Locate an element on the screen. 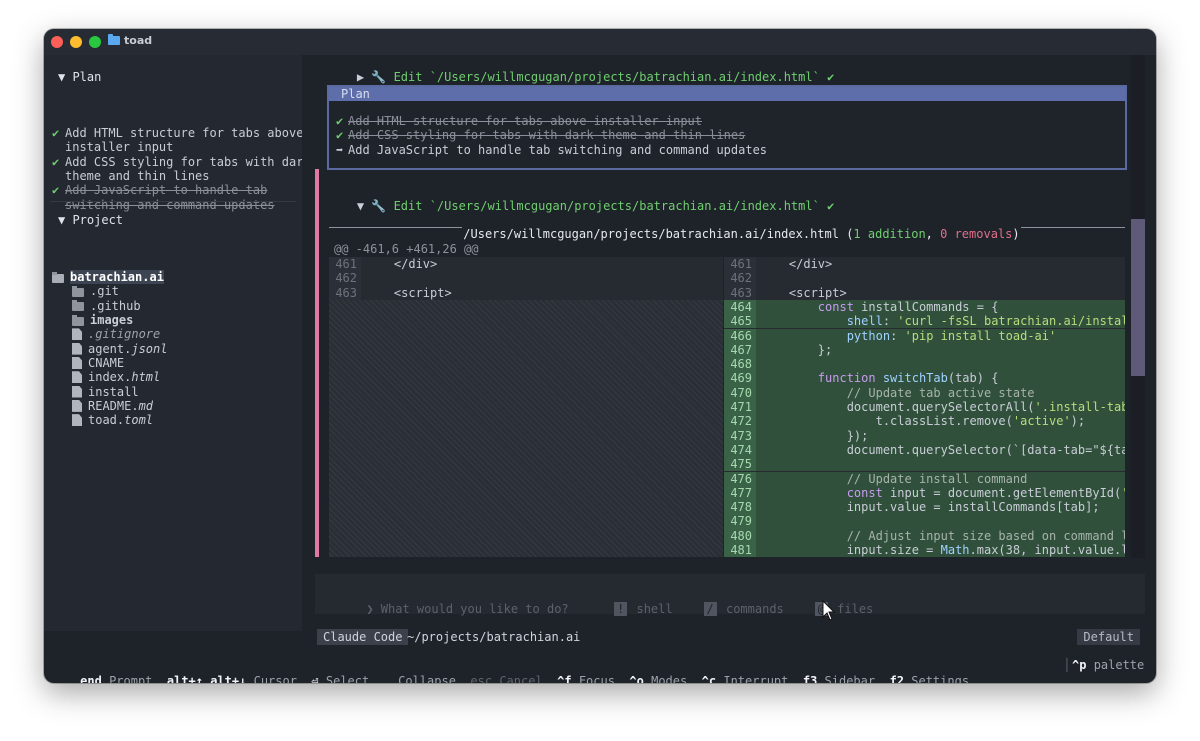 The image size is (1200, 741). plan-line-text: Add JavaScript to handle tab is located at coordinates (166, 190).